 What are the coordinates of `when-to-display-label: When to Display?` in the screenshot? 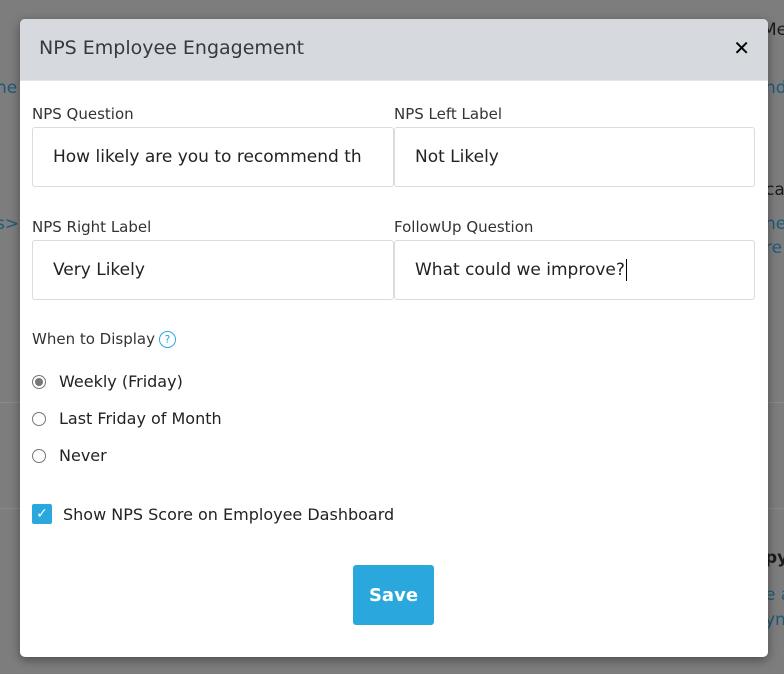 It's located at (104, 339).